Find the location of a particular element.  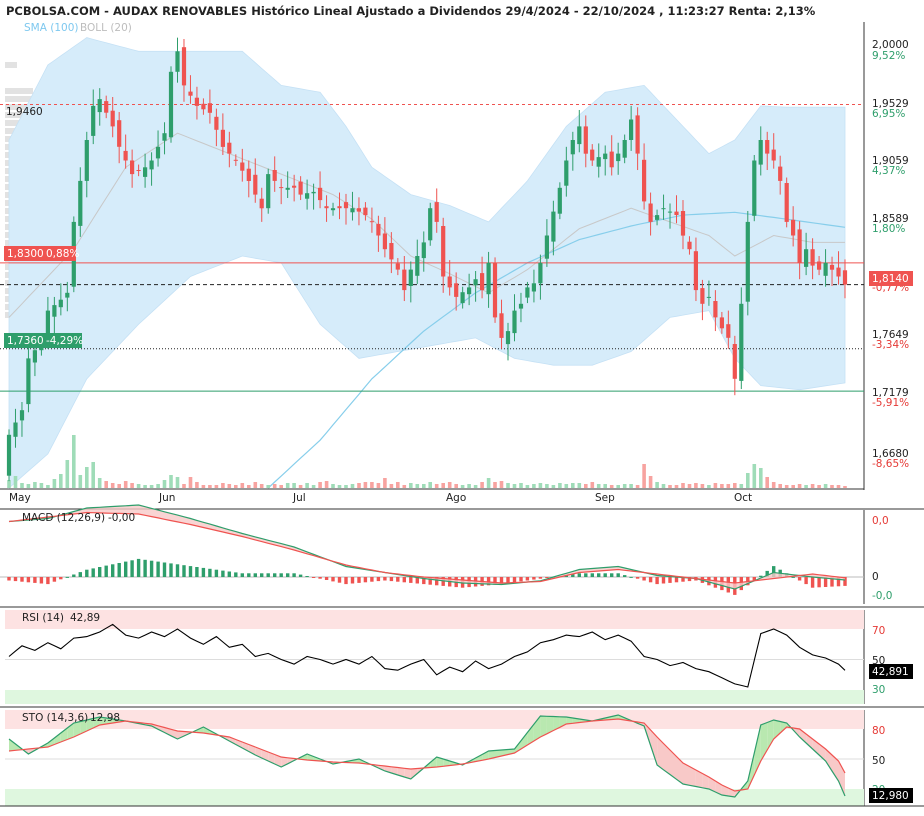

pct-tick-label: -3,34% is located at coordinates (890, 345).